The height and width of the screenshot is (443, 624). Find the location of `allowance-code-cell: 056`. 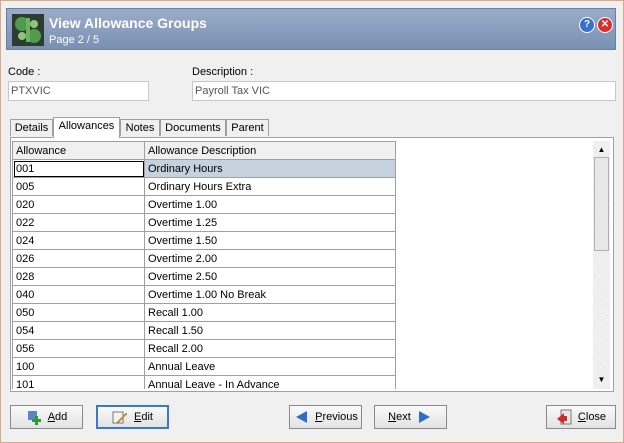

allowance-code-cell: 056 is located at coordinates (78, 348).